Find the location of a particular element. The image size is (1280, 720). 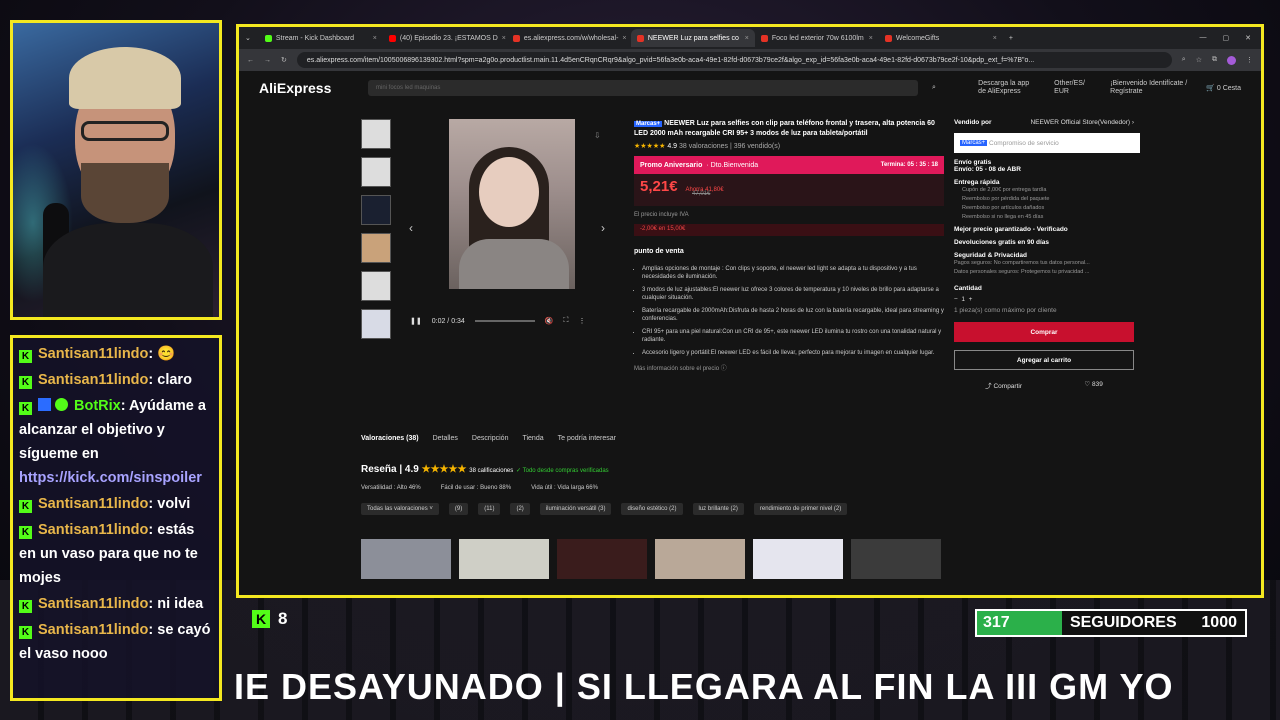

tab-tienda: Tienda is located at coordinates (532, 438).